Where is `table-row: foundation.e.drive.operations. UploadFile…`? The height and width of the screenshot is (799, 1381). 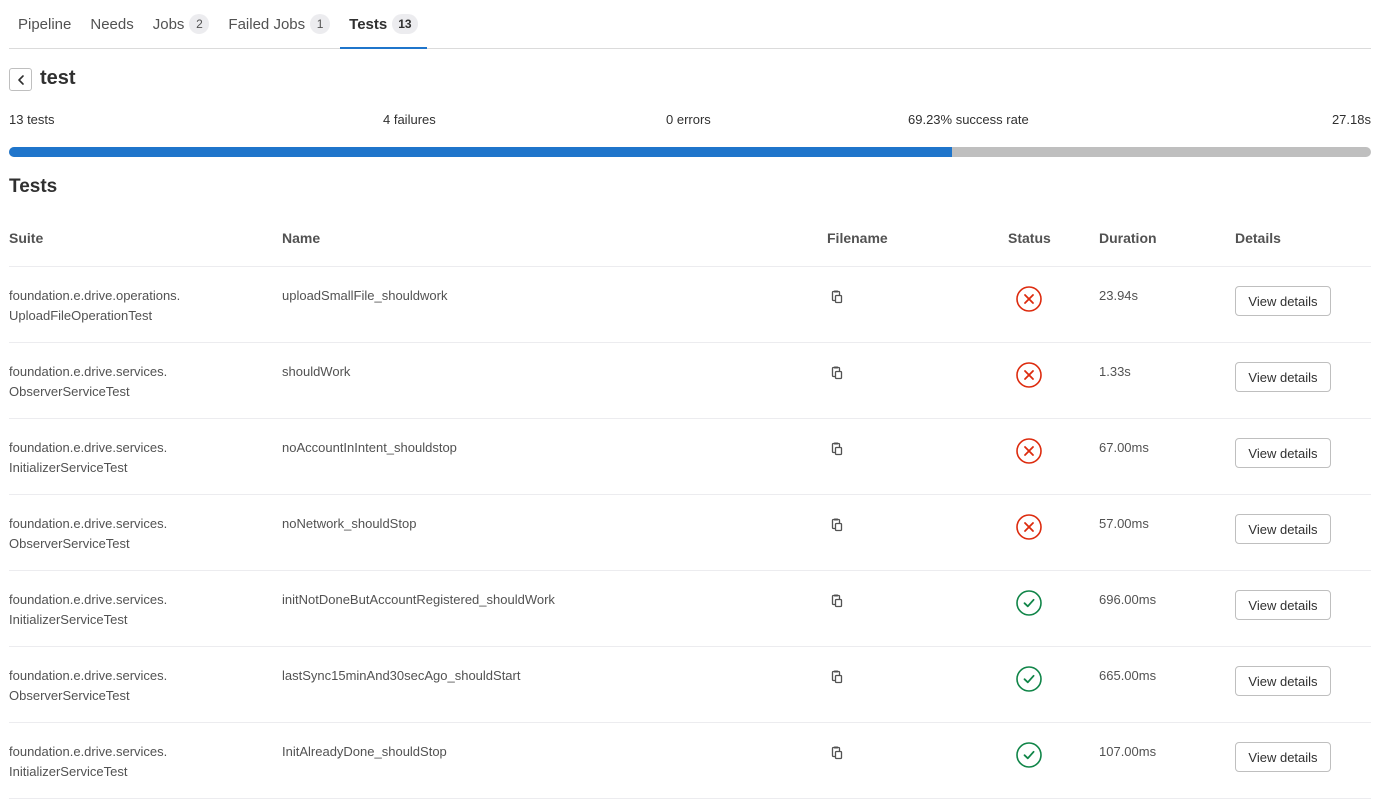
table-row: foundation.e.drive.operations. UploadFile… is located at coordinates (690, 305).